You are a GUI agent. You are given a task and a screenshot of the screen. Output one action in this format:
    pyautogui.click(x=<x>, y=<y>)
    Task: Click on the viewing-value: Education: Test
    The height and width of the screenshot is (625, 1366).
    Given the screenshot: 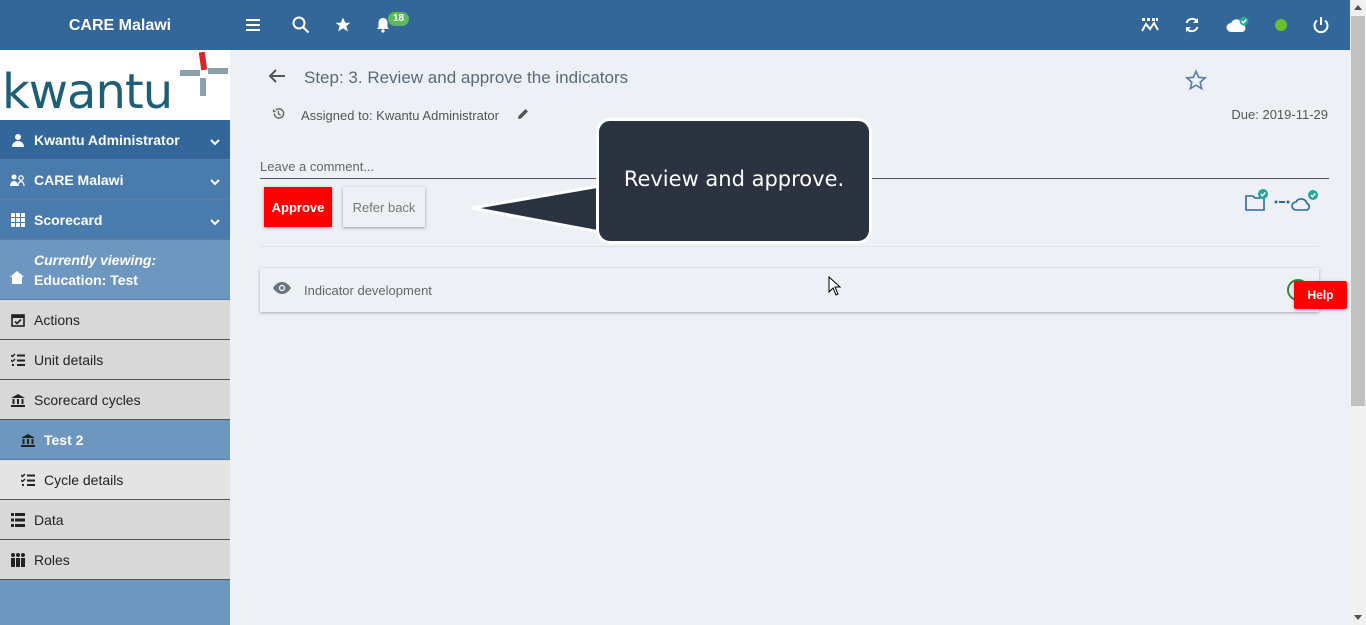 What is the action you would take?
    pyautogui.click(x=86, y=279)
    